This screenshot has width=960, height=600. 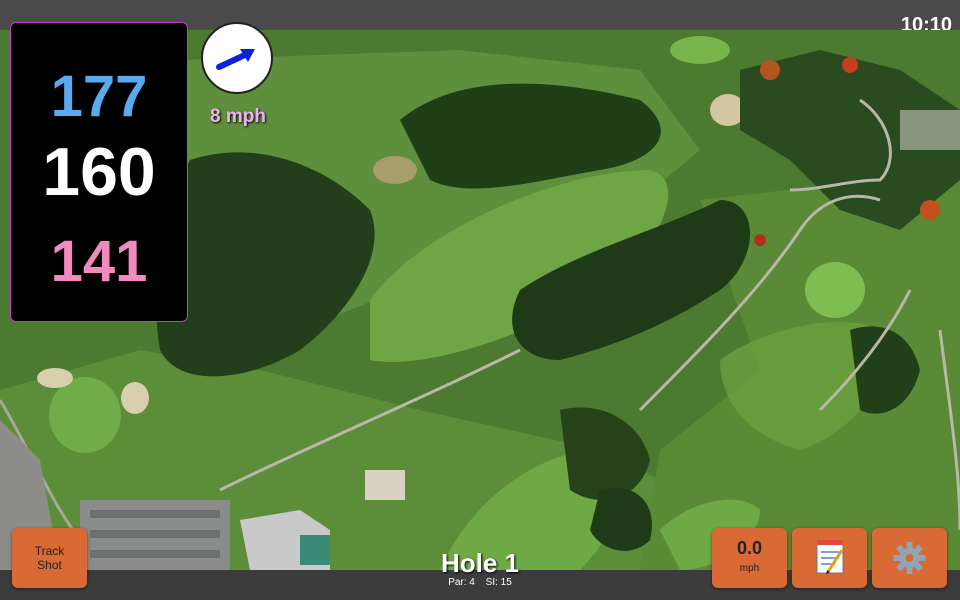 I want to click on wind-indicator, so click(x=237, y=58).